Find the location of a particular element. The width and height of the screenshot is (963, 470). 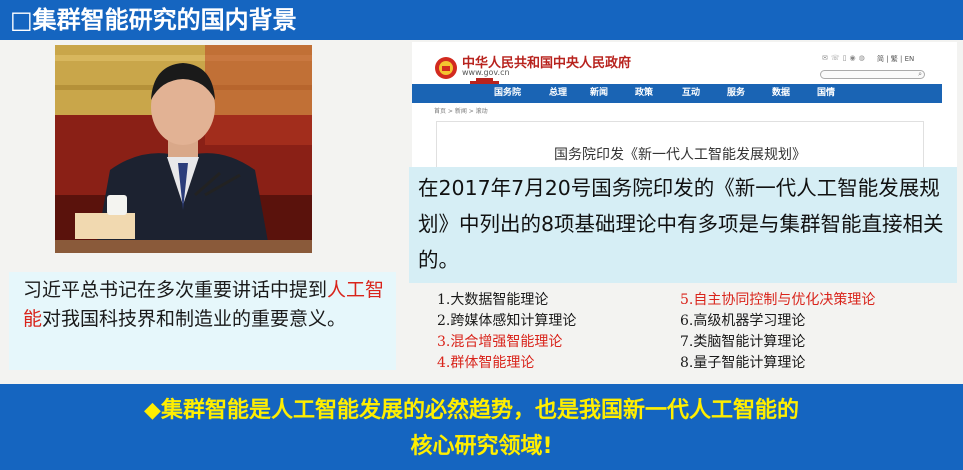

gov-nav-item-guowuyuan: 国务院 is located at coordinates (521, 93).